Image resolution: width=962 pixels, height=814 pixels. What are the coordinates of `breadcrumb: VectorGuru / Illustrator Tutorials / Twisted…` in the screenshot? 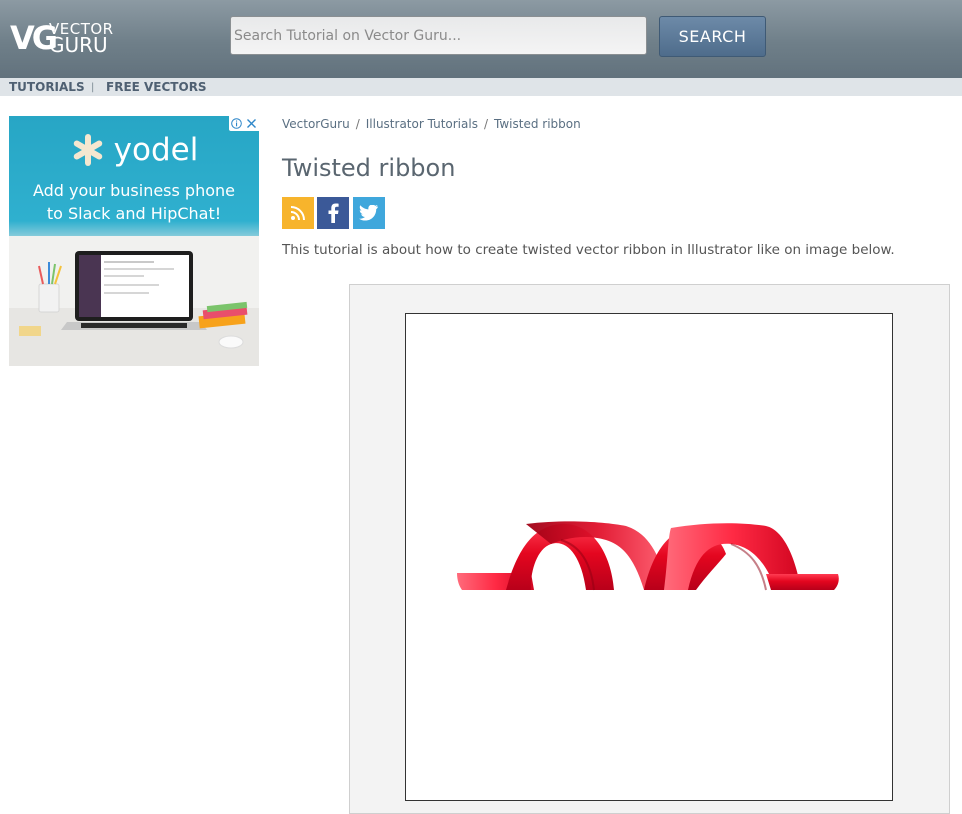 It's located at (431, 124).